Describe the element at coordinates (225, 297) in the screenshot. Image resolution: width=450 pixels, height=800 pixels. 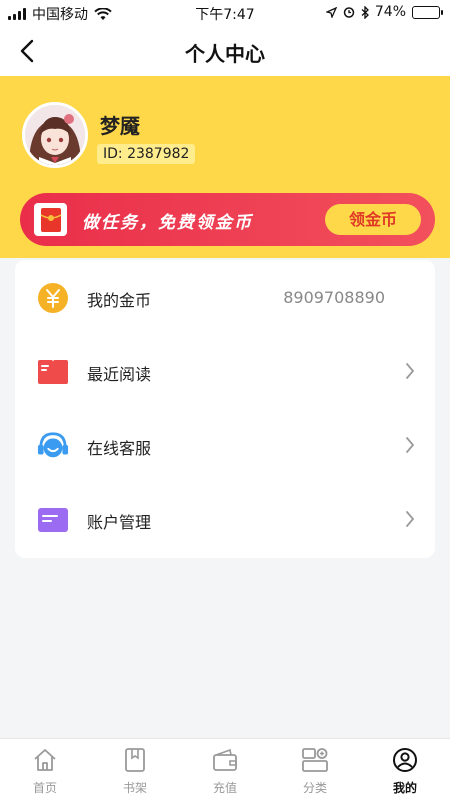
I see `menu-item-my-coins: 我的金币 8909708890` at that location.